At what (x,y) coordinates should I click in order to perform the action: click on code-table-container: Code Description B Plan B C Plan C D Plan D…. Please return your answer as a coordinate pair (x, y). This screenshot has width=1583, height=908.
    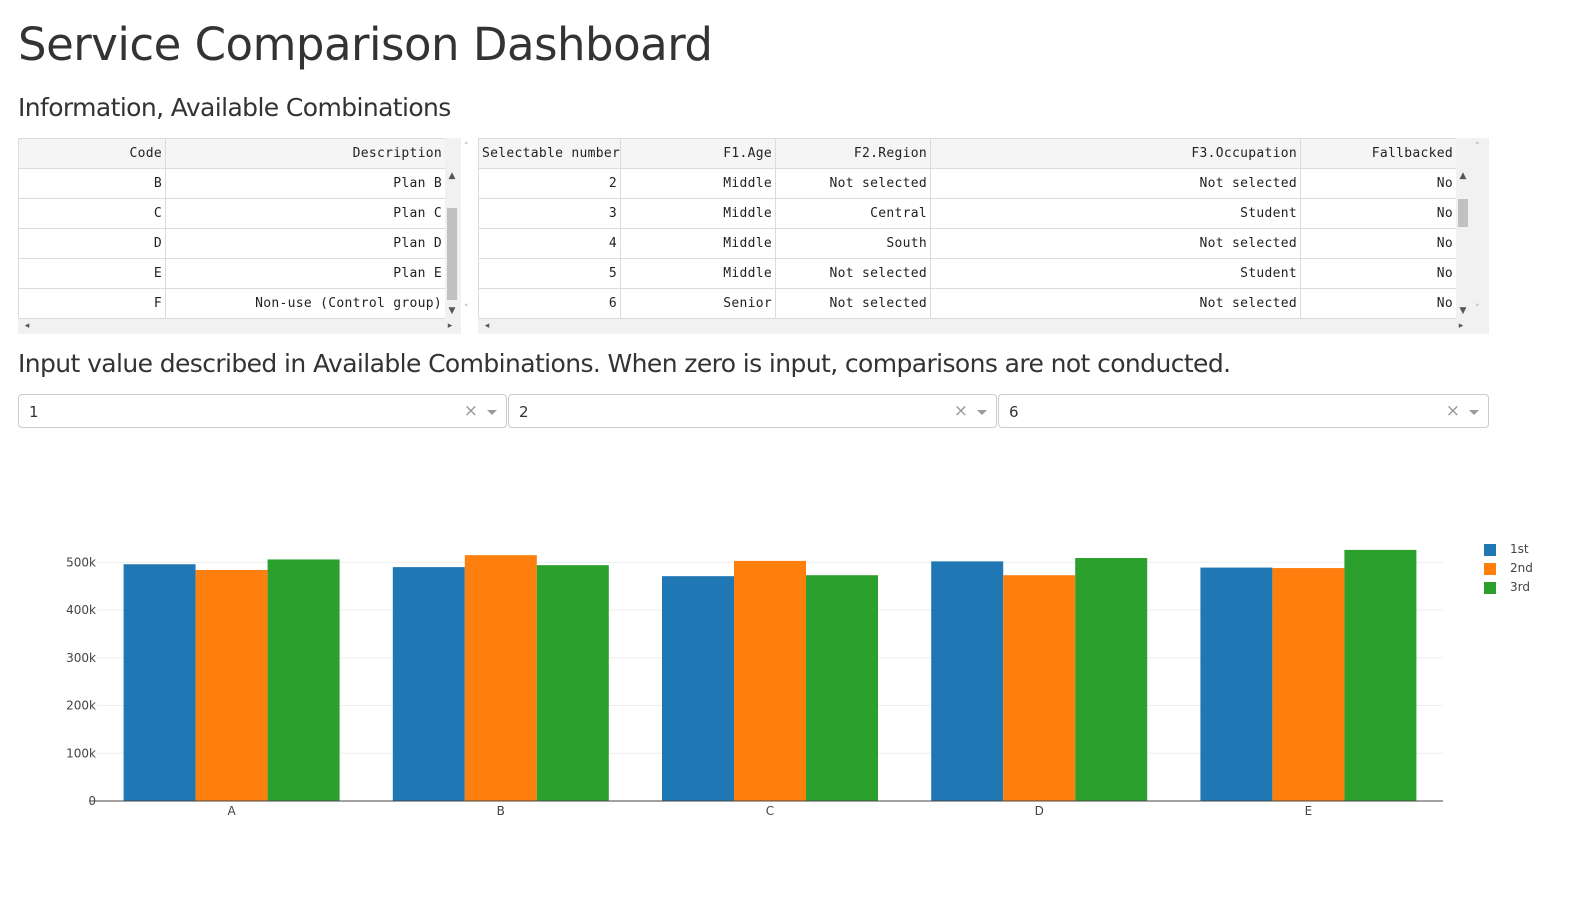
    Looking at the image, I should click on (243, 236).